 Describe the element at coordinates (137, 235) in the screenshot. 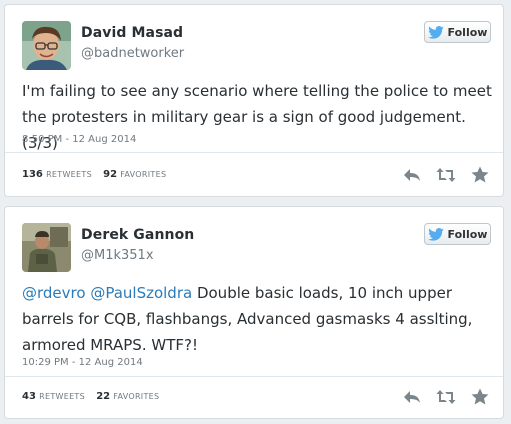

I see `display-name: Derek Gannon` at that location.